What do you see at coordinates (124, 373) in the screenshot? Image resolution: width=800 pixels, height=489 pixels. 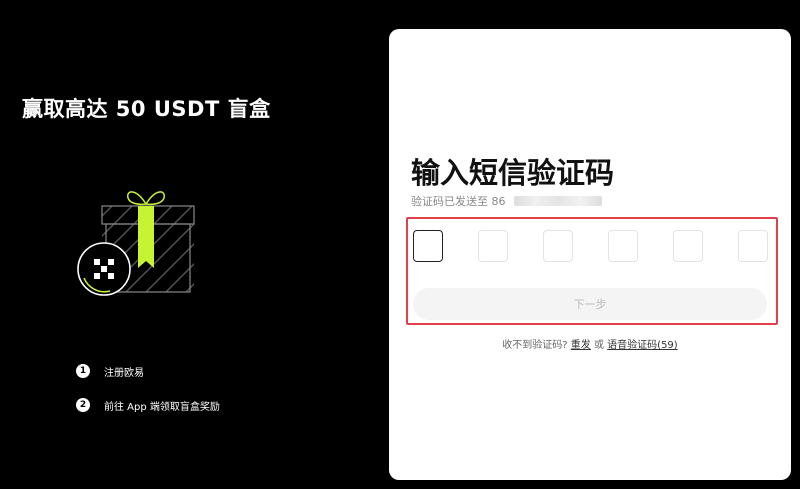 I see `step-text: 注册欧易` at bounding box center [124, 373].